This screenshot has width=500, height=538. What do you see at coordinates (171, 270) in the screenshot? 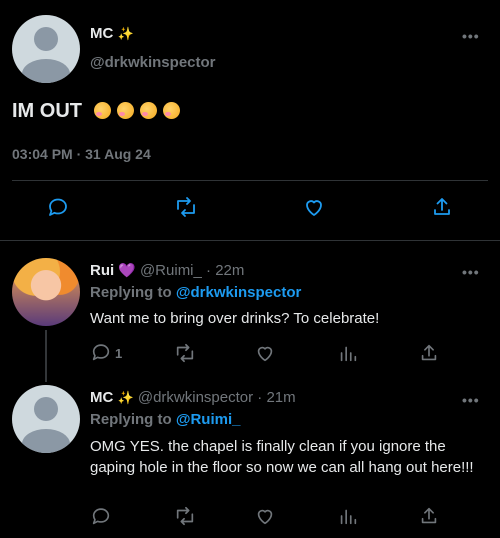
I see `handle: @Ruimi_` at bounding box center [171, 270].